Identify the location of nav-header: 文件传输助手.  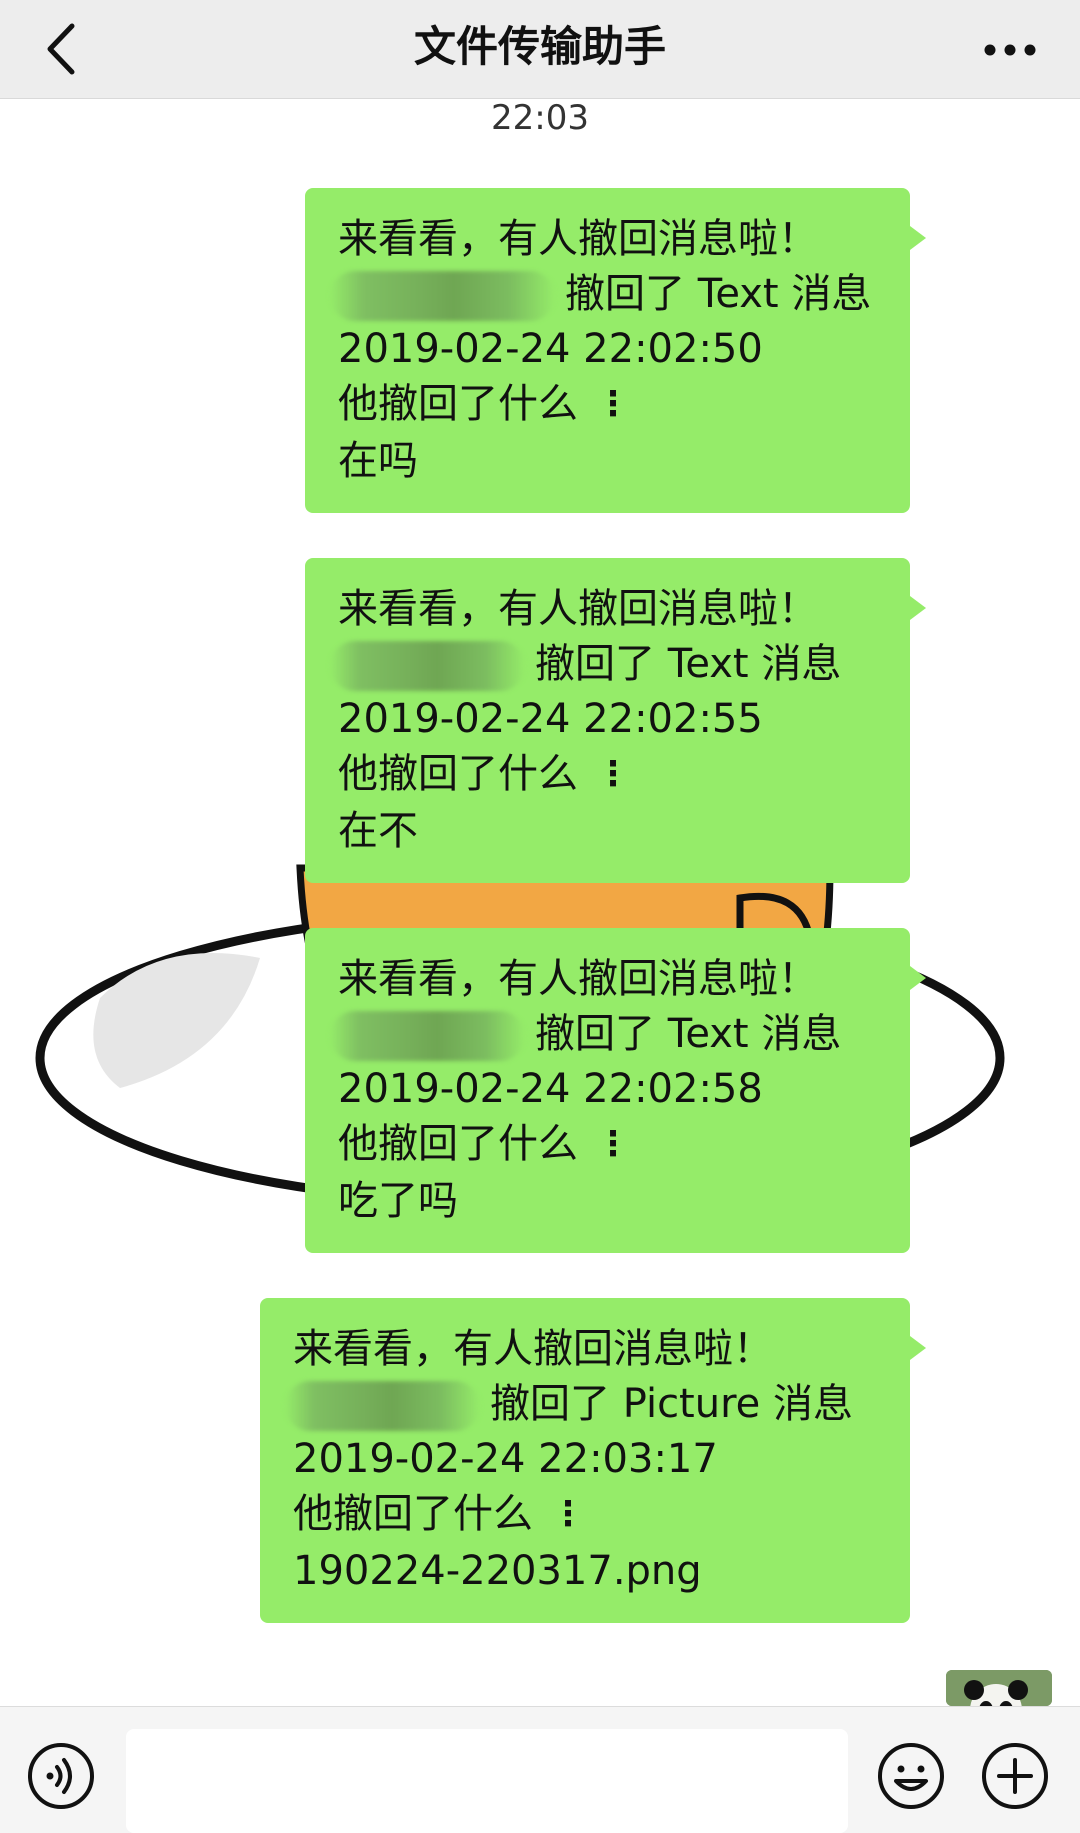
(540, 49).